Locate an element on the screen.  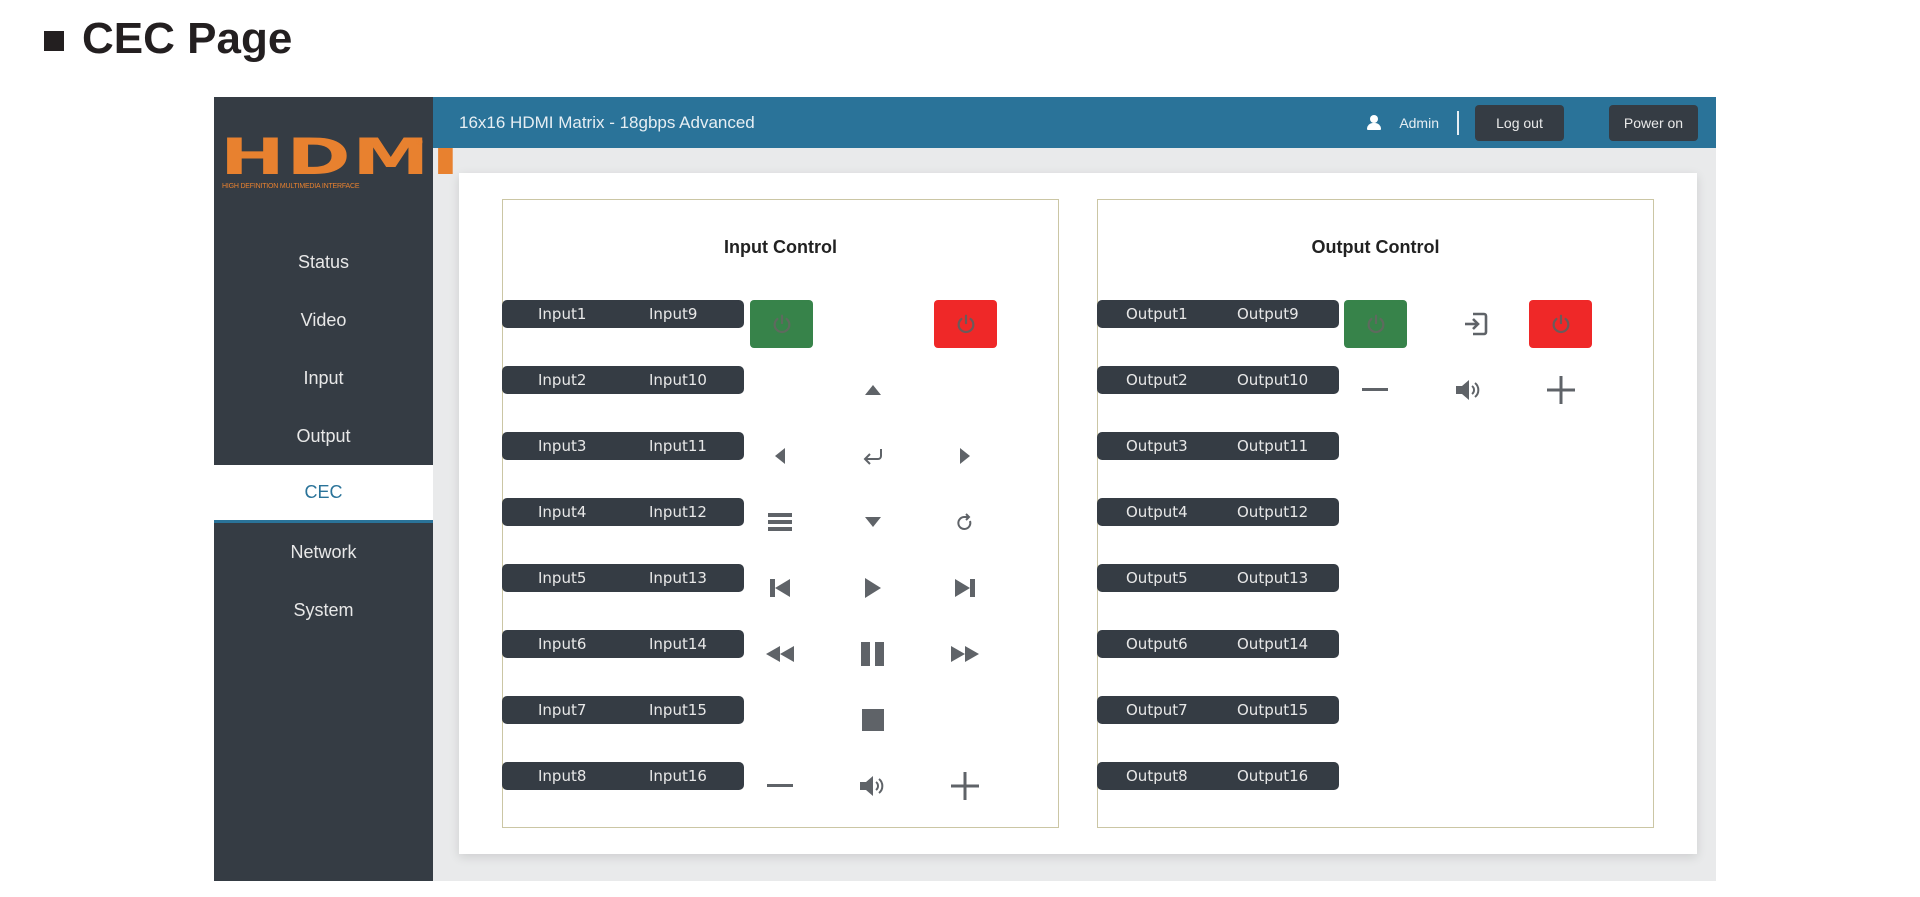
input-15: Input15 is located at coordinates (678, 710).